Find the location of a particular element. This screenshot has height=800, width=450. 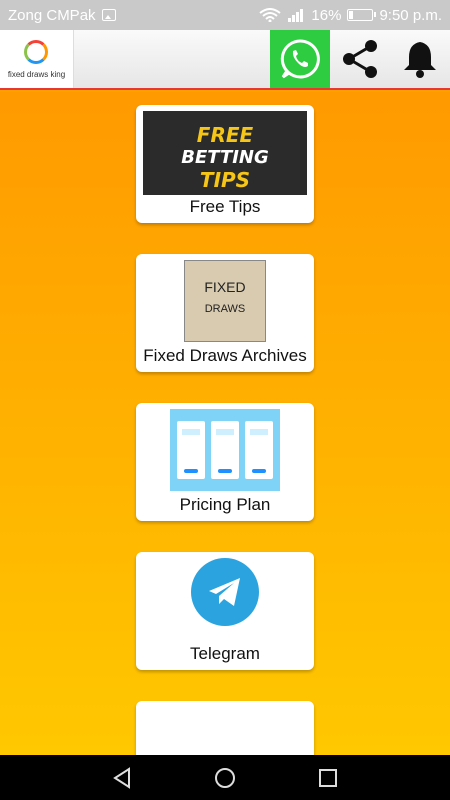

app-logo: fixed draws king is located at coordinates (37, 59).